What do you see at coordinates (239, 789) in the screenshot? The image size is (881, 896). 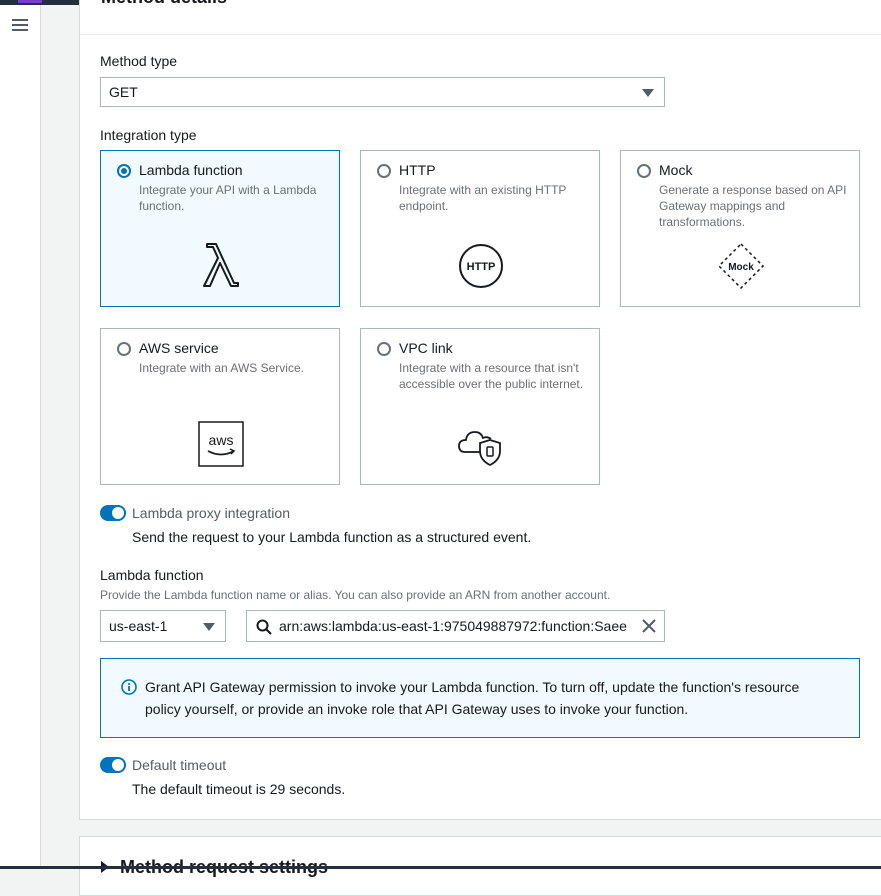 I see `default-timeout-description: The default timeout is 29 seconds.` at bounding box center [239, 789].